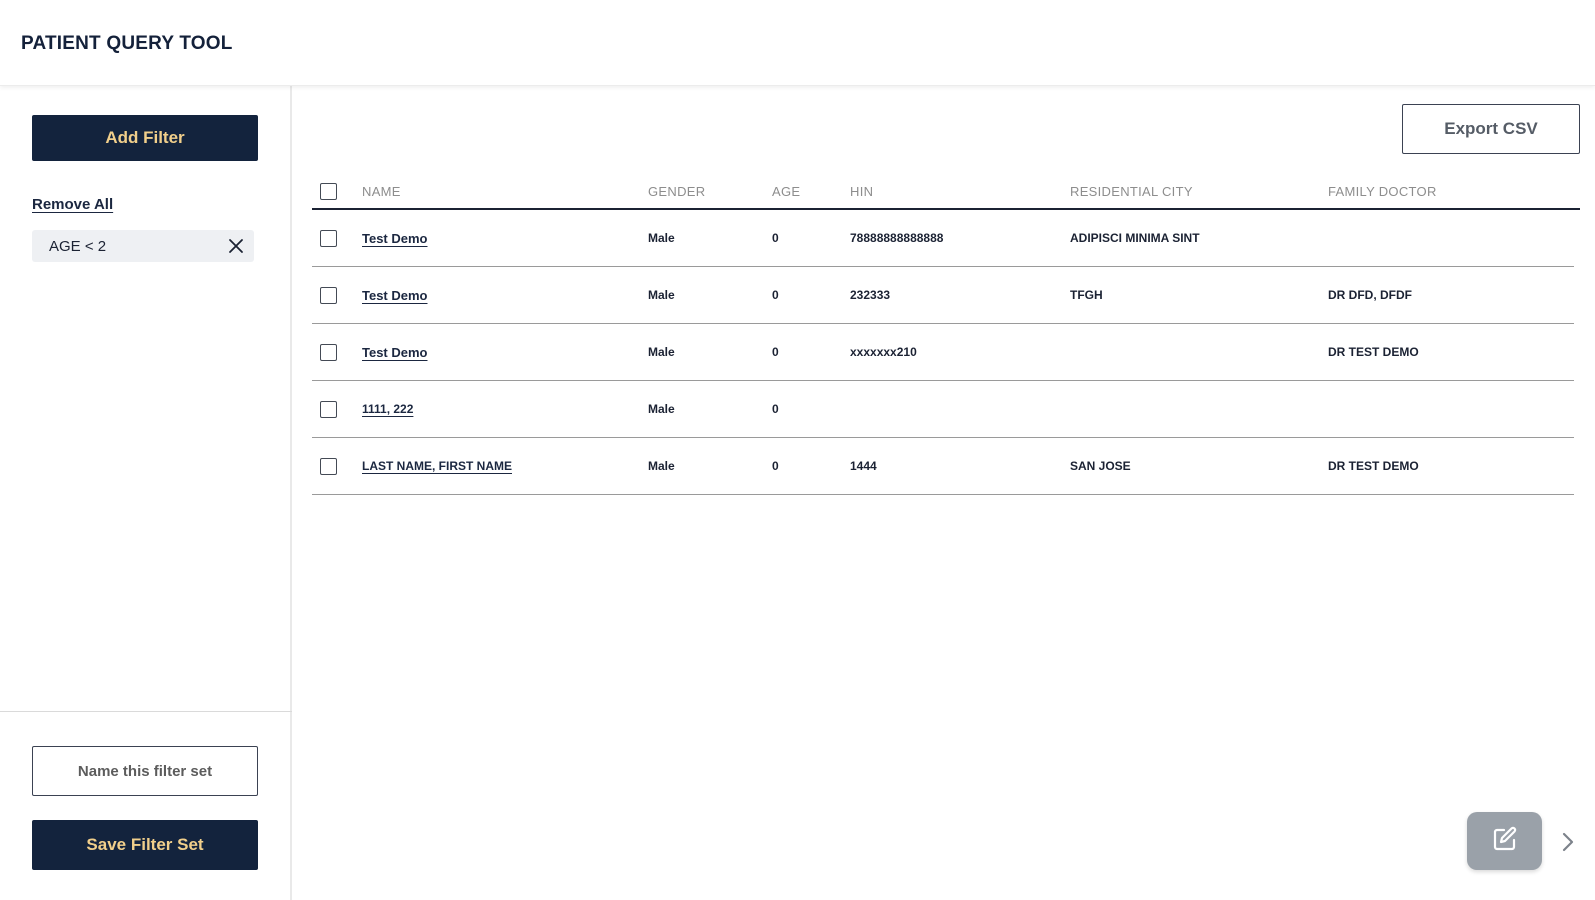  Describe the element at coordinates (870, 295) in the screenshot. I see `hin-cell: 232333` at that location.